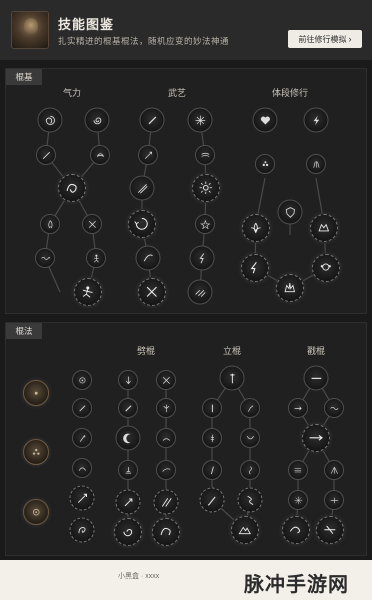 The height and width of the screenshot is (600, 372). I want to click on lotus-icon, so click(256, 228).